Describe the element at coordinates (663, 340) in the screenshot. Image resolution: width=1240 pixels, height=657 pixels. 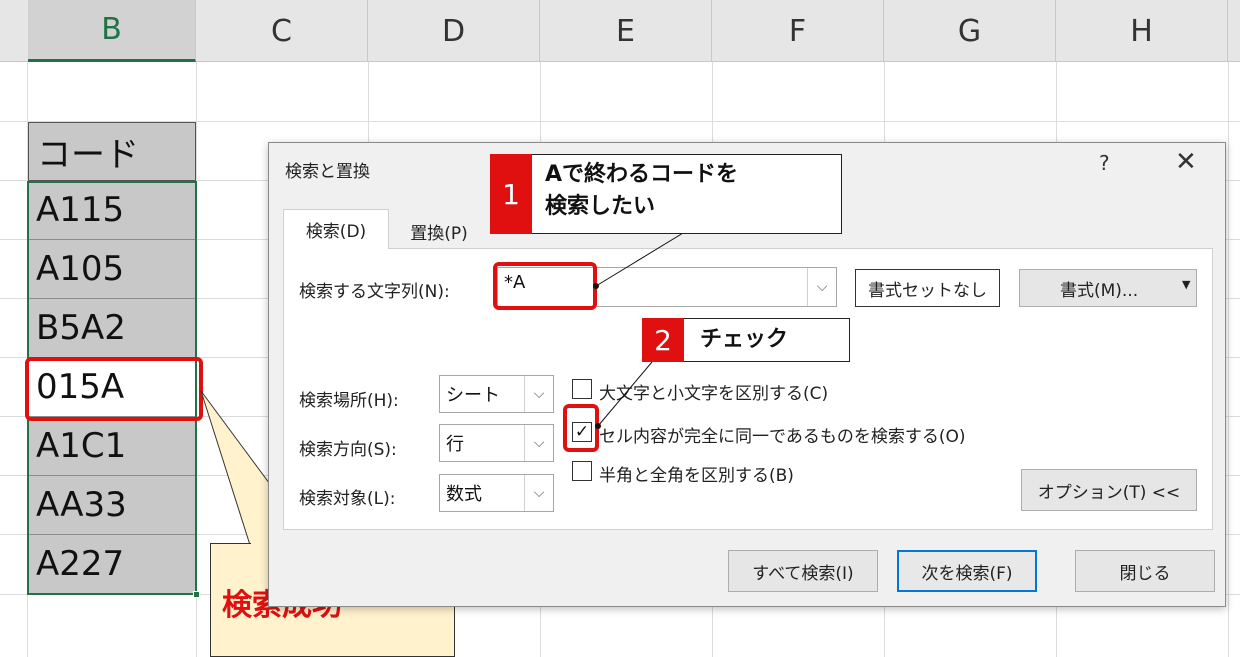
I see `callout-2-number: 2` at that location.